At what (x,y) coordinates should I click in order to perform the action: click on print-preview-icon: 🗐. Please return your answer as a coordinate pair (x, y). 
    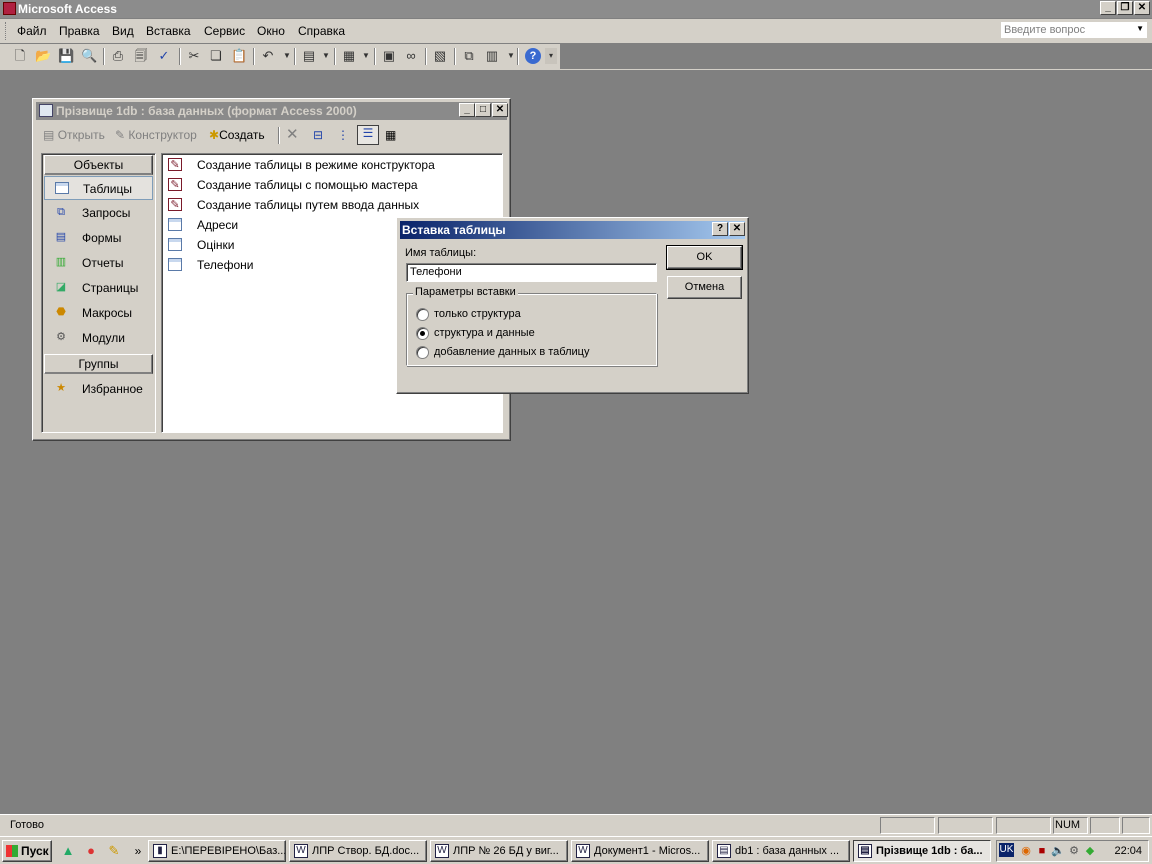
    Looking at the image, I should click on (141, 56).